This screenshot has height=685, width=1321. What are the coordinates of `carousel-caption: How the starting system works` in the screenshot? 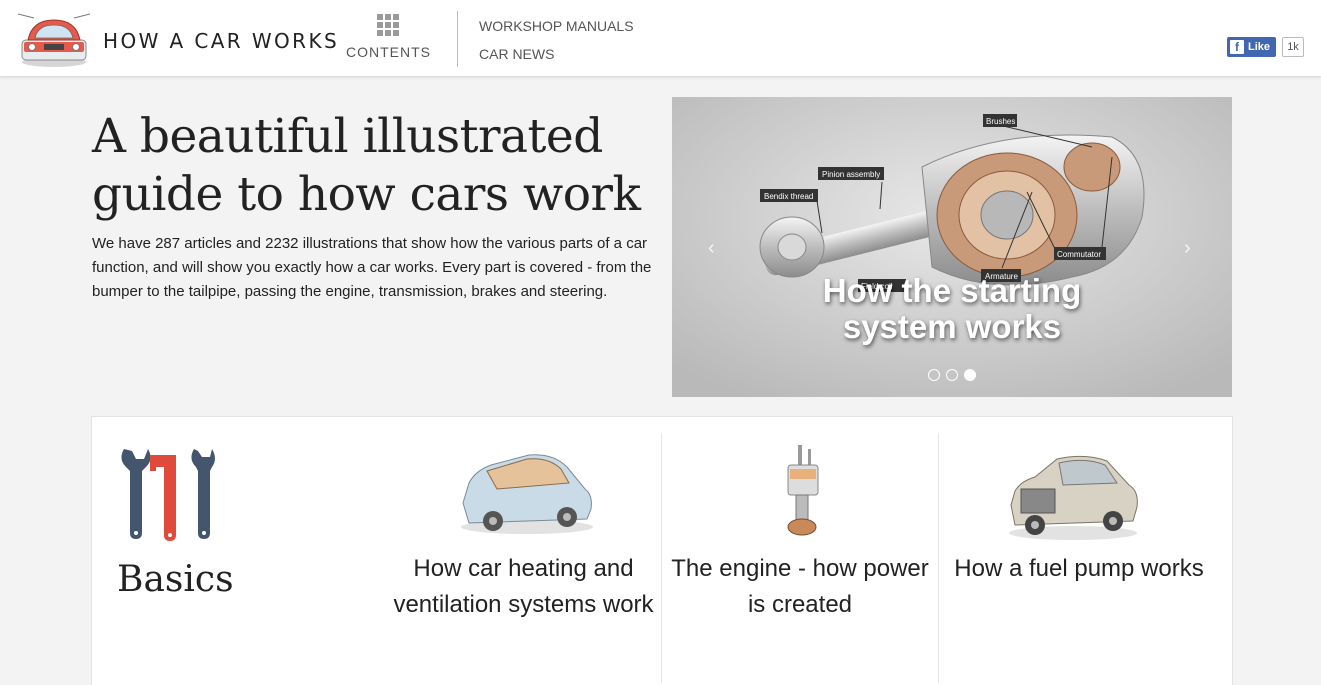 It's located at (952, 309).